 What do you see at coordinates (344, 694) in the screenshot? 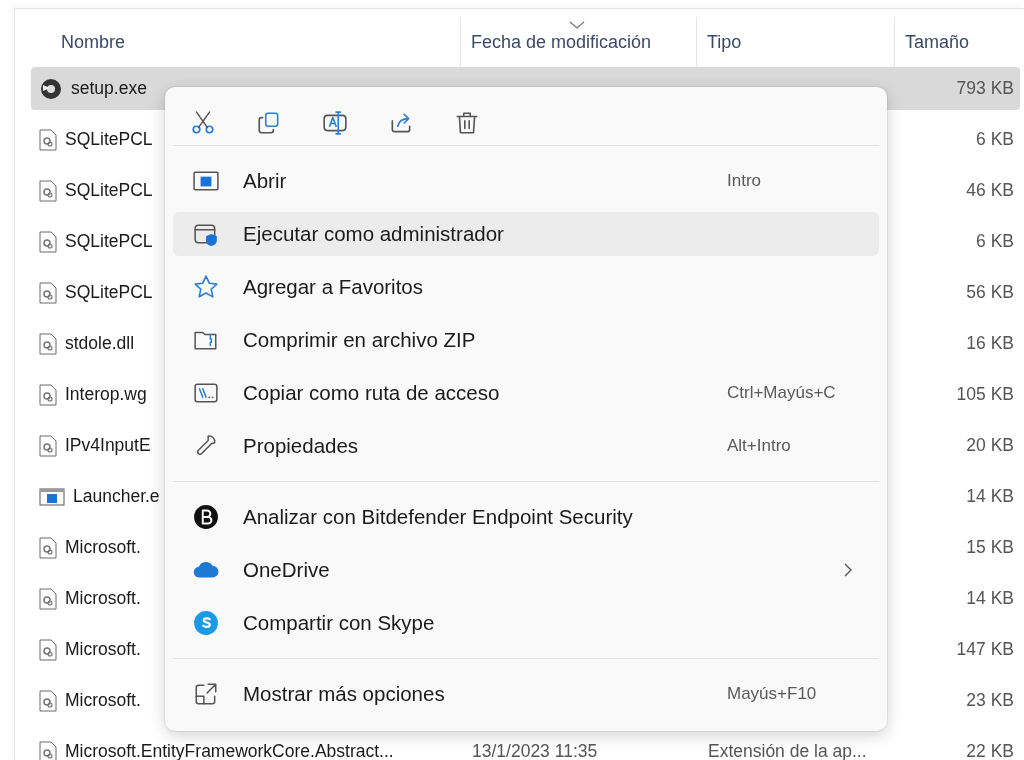
I see `menu-label: Mostrar más opciones` at bounding box center [344, 694].